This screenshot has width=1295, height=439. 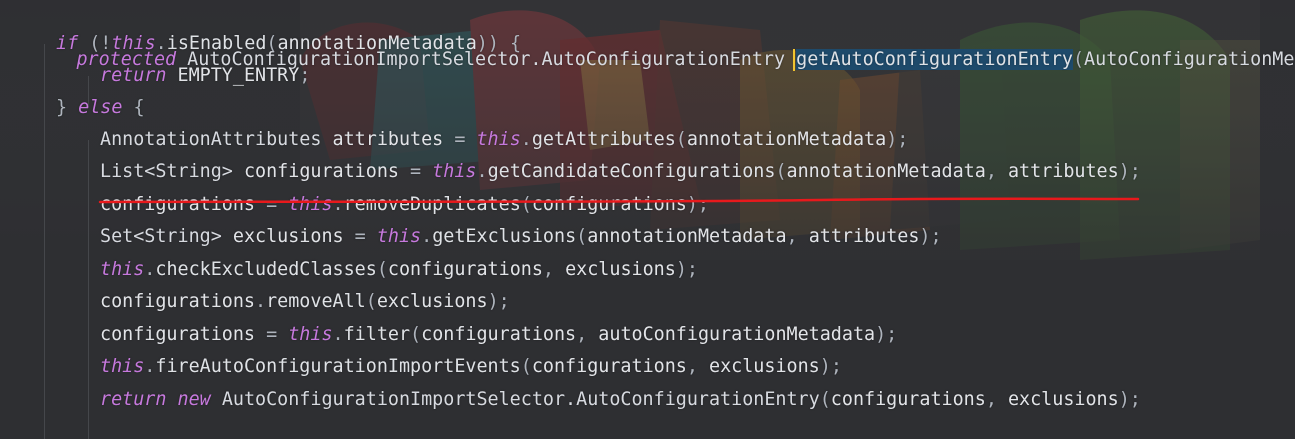 I want to click on red-annotation-underline, so click(x=619, y=200).